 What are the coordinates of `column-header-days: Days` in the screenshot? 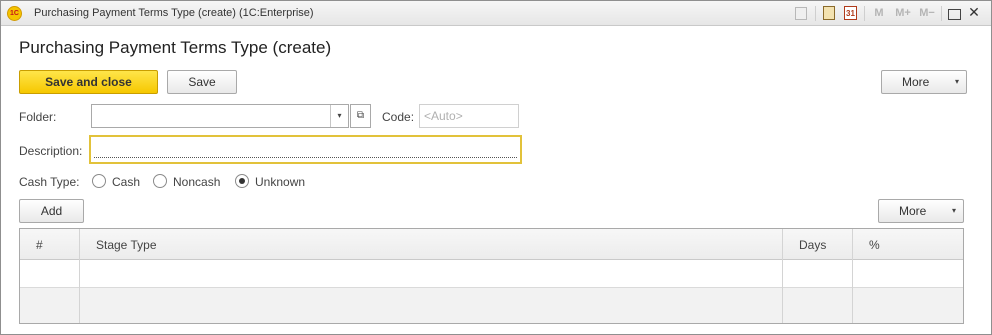 It's located at (812, 245).